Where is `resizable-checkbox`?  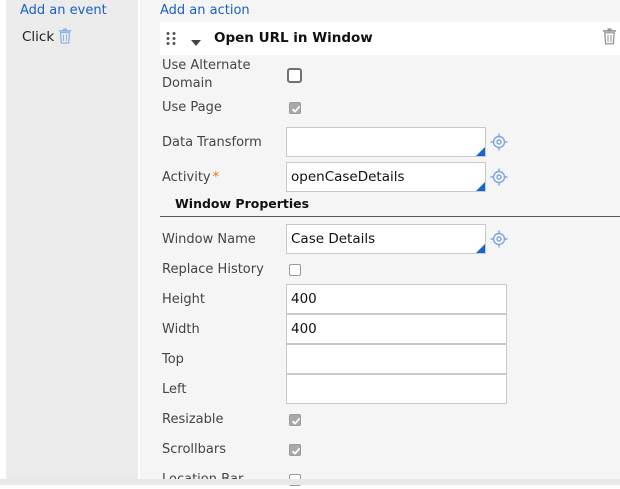 resizable-checkbox is located at coordinates (295, 420).